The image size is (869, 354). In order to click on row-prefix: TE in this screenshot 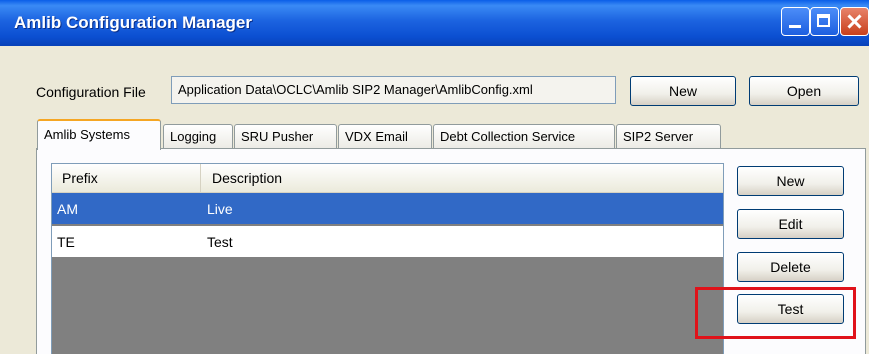, I will do `click(66, 242)`.